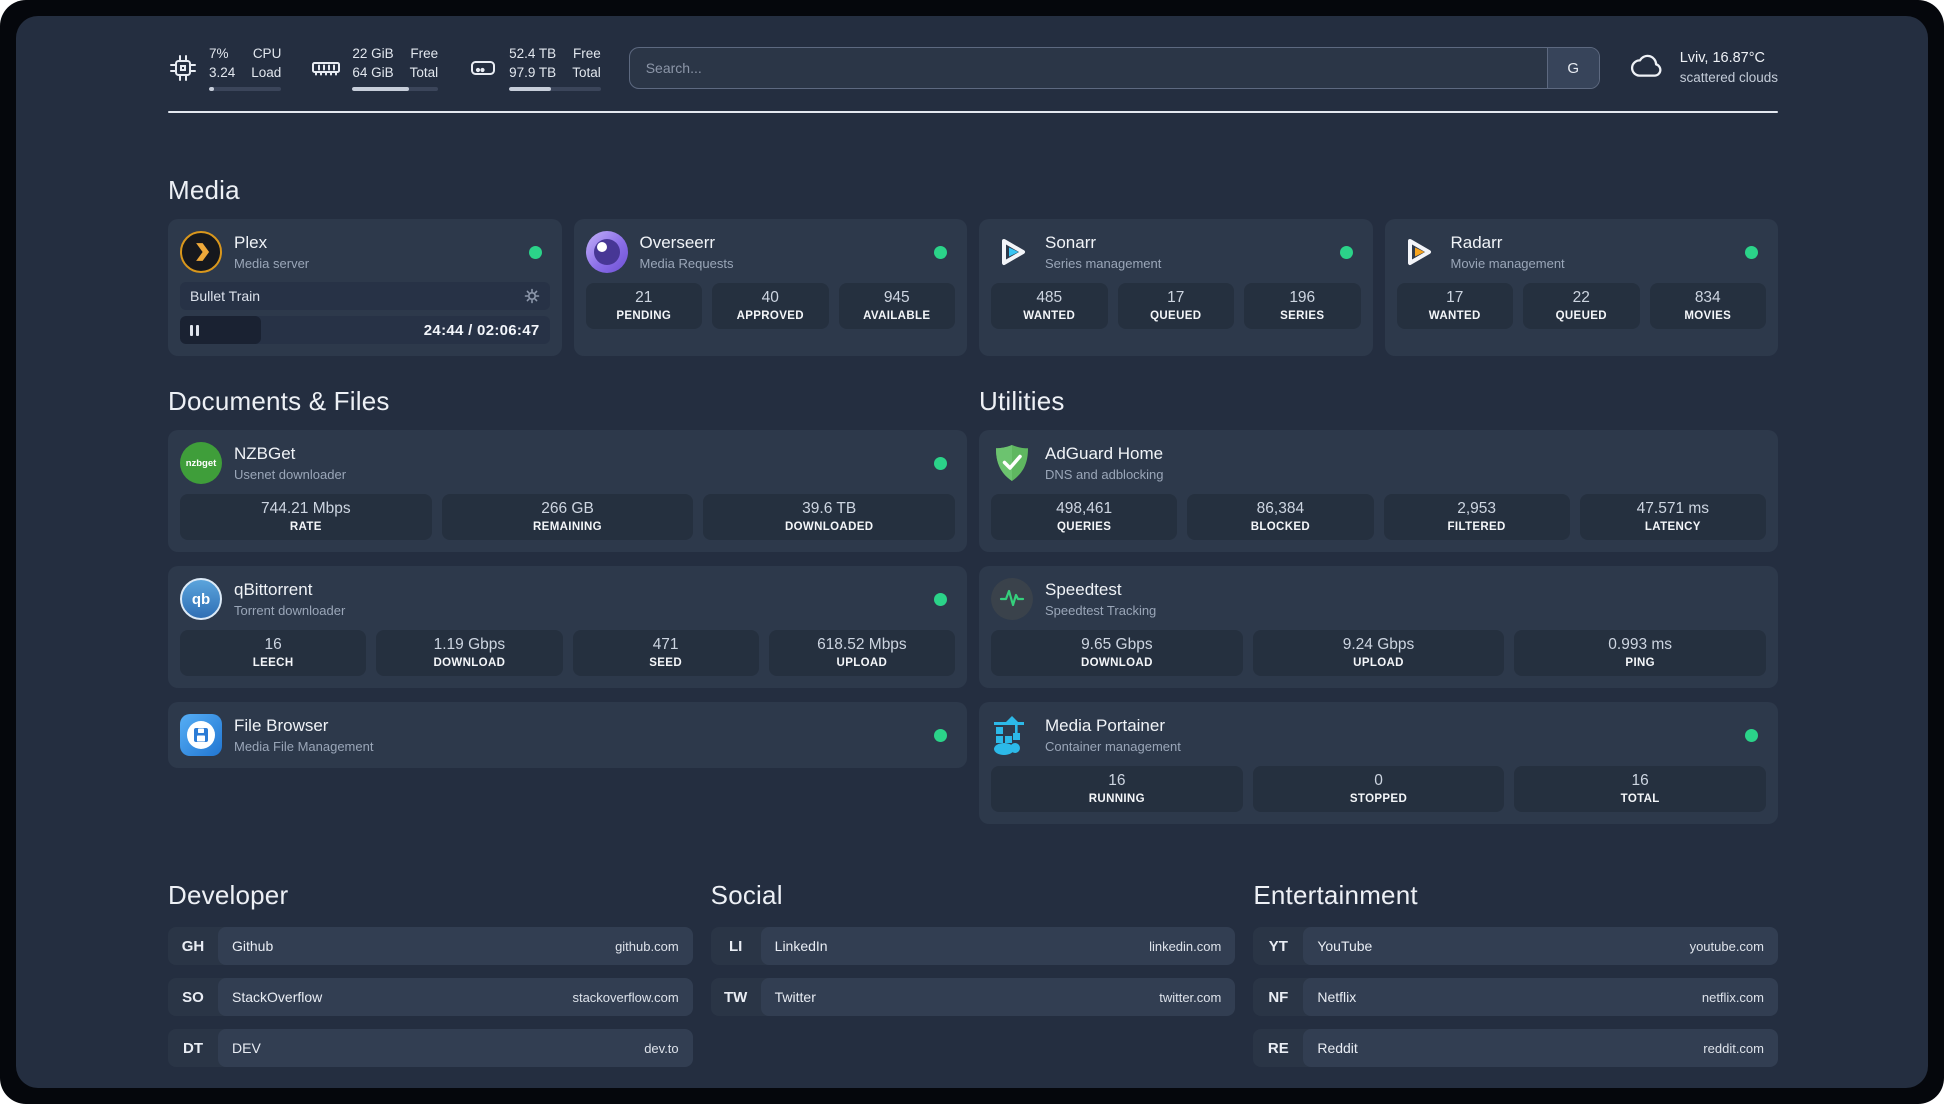 The image size is (1944, 1104). What do you see at coordinates (1581, 306) in the screenshot?
I see `stat-tile: 22 QUEUED` at bounding box center [1581, 306].